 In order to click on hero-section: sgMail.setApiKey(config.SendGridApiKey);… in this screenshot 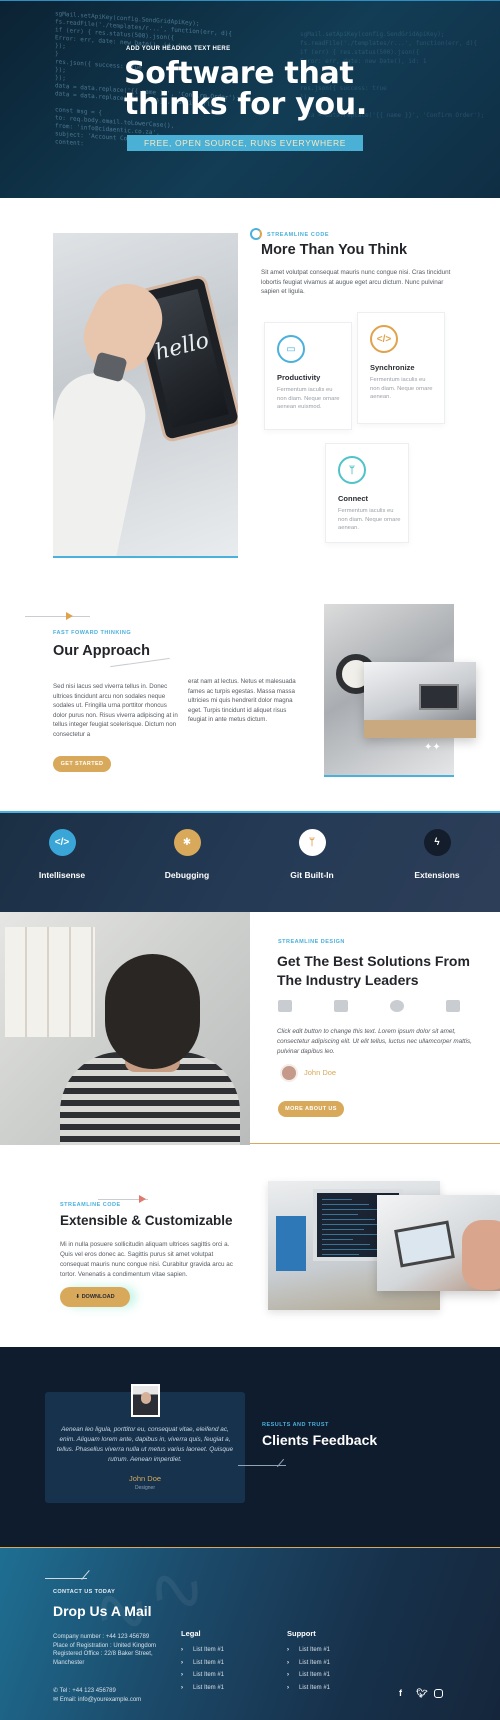, I will do `click(250, 99)`.